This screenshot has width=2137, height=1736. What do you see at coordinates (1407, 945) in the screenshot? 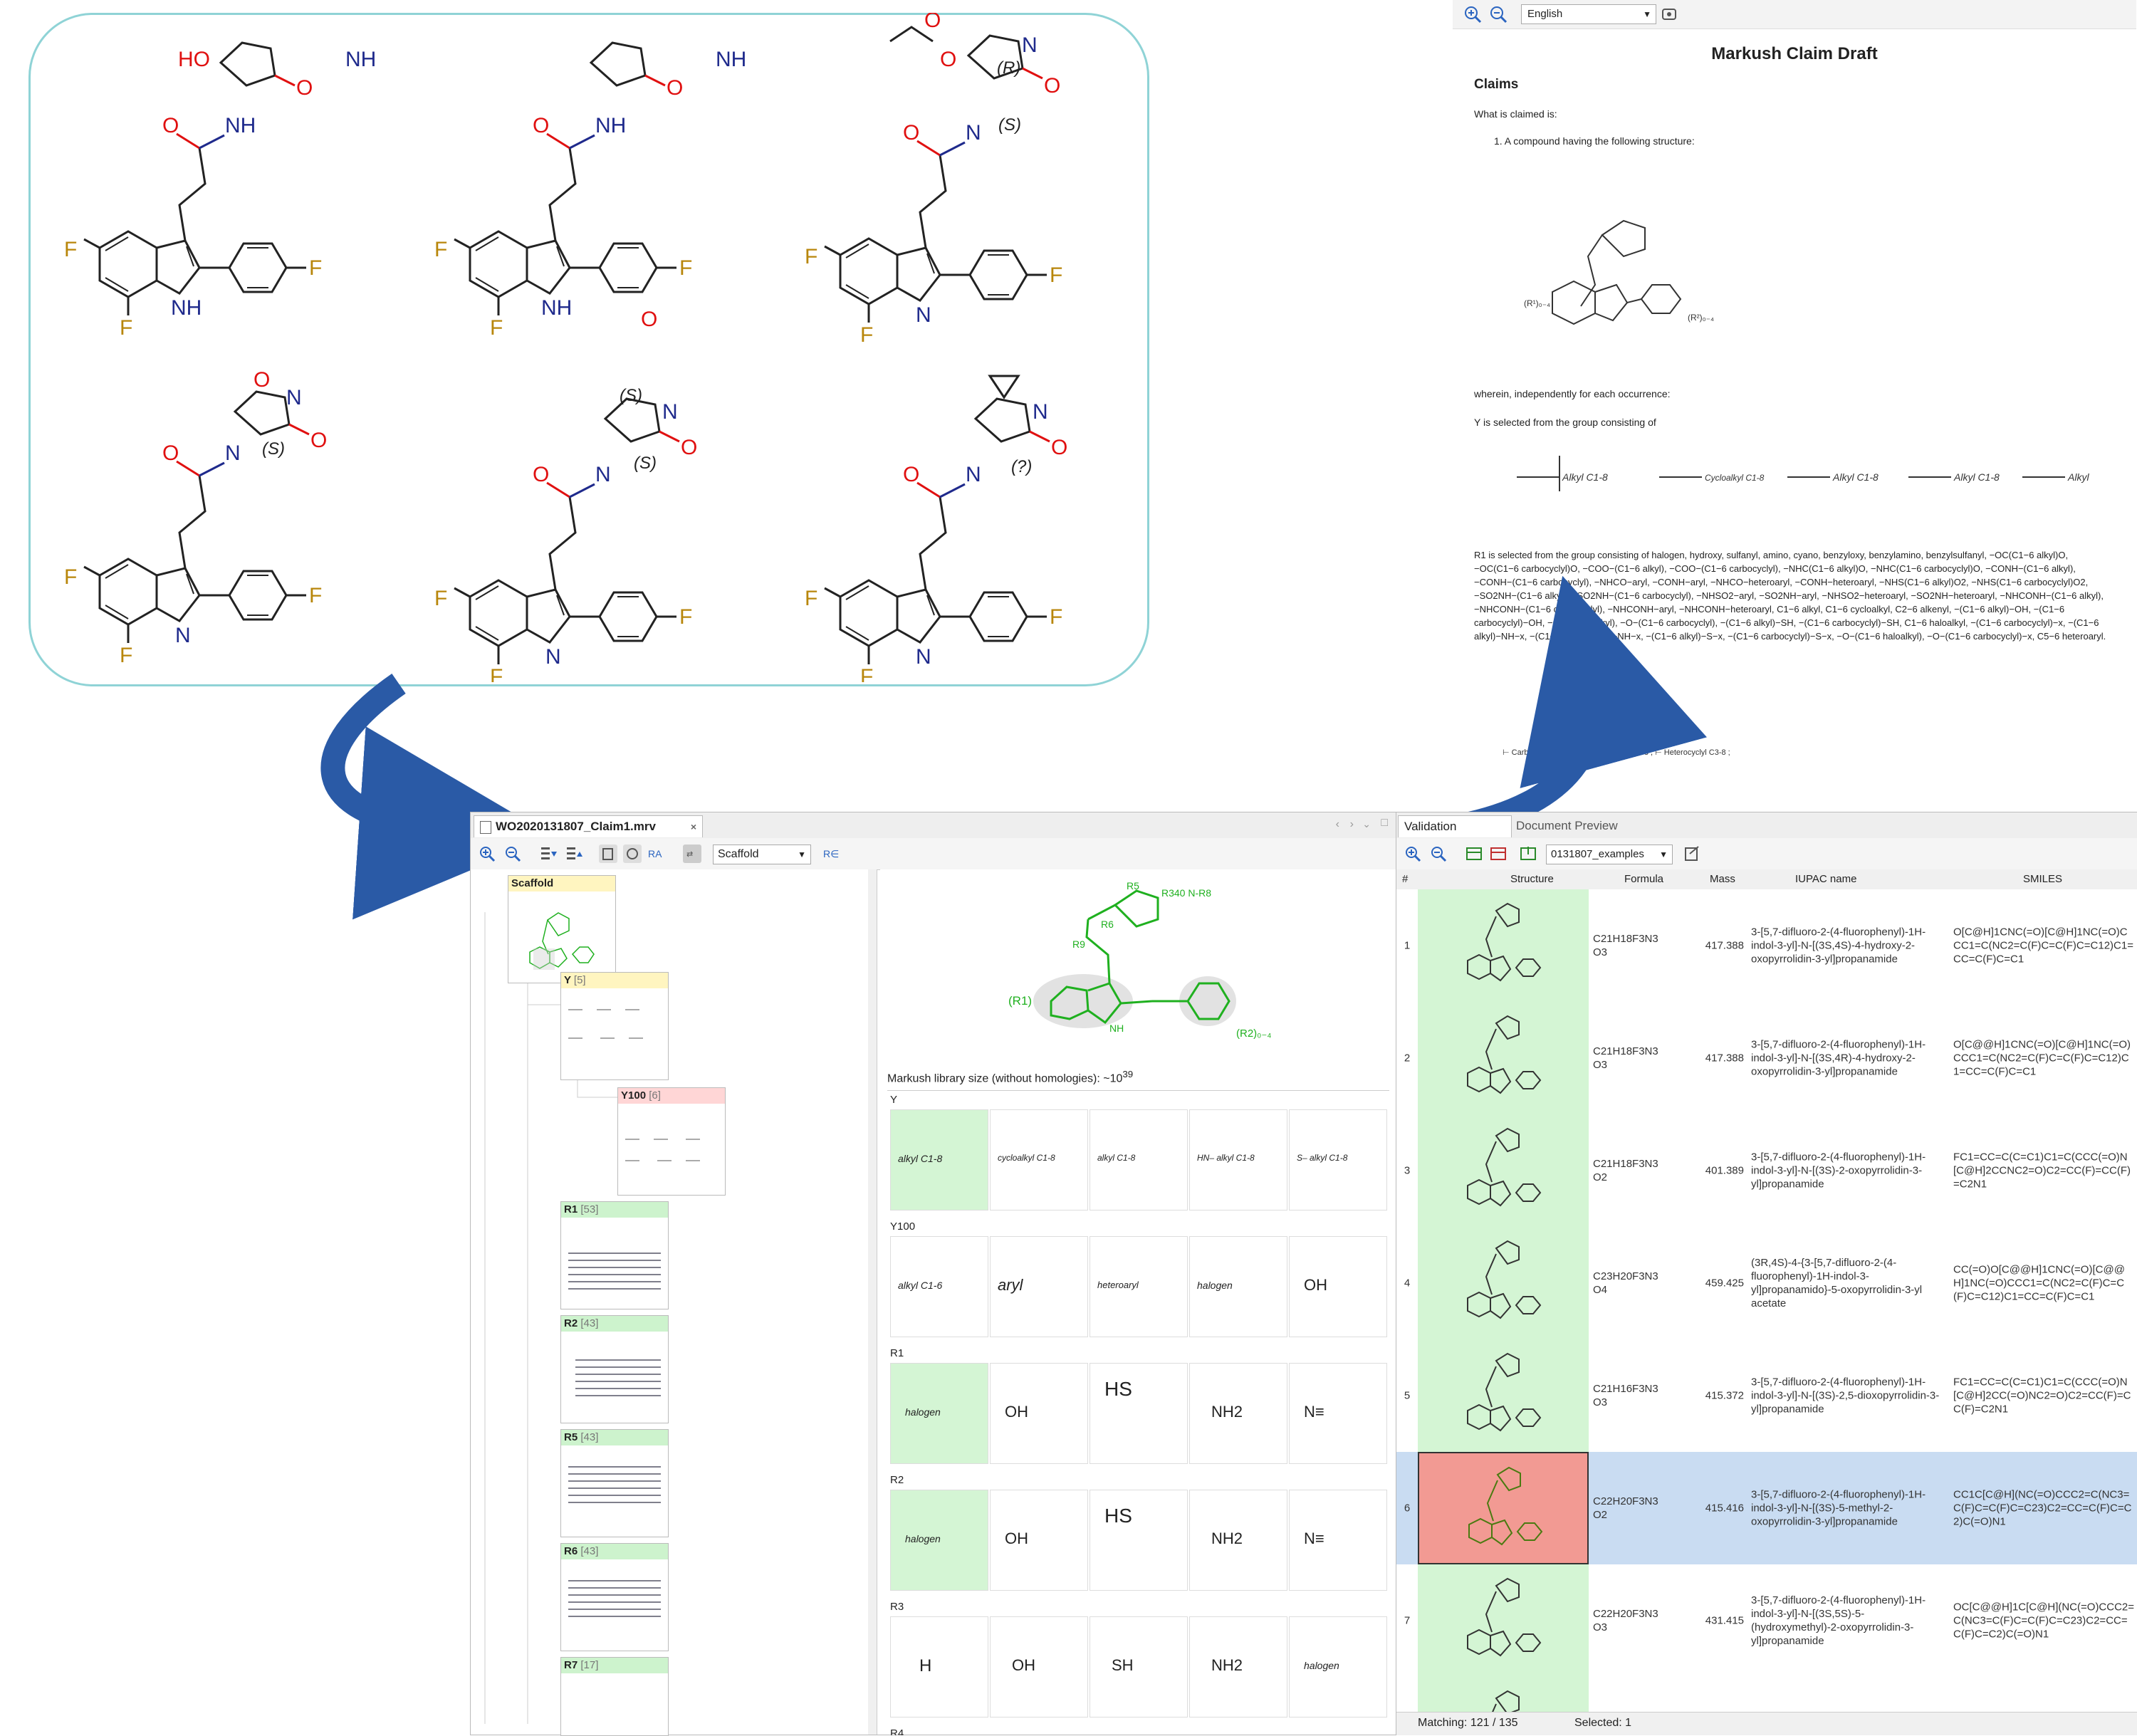
I see `cell-n: 1` at bounding box center [1407, 945].